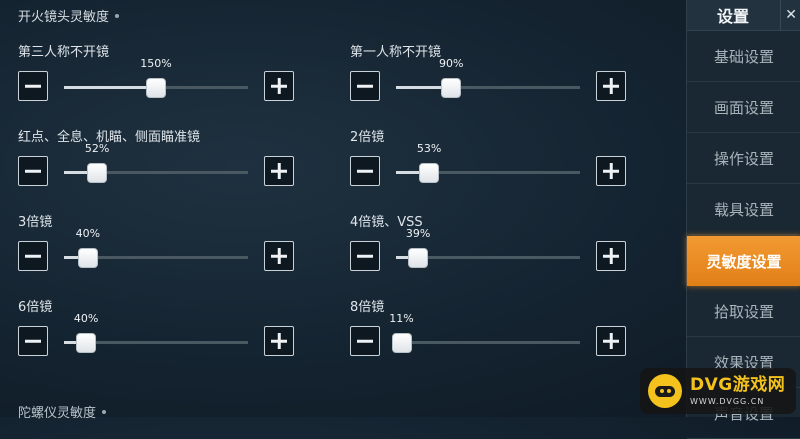 Image resolution: width=800 pixels, height=439 pixels. Describe the element at coordinates (743, 159) in the screenshot. I see `nav-item-controls: 操作设置` at that location.